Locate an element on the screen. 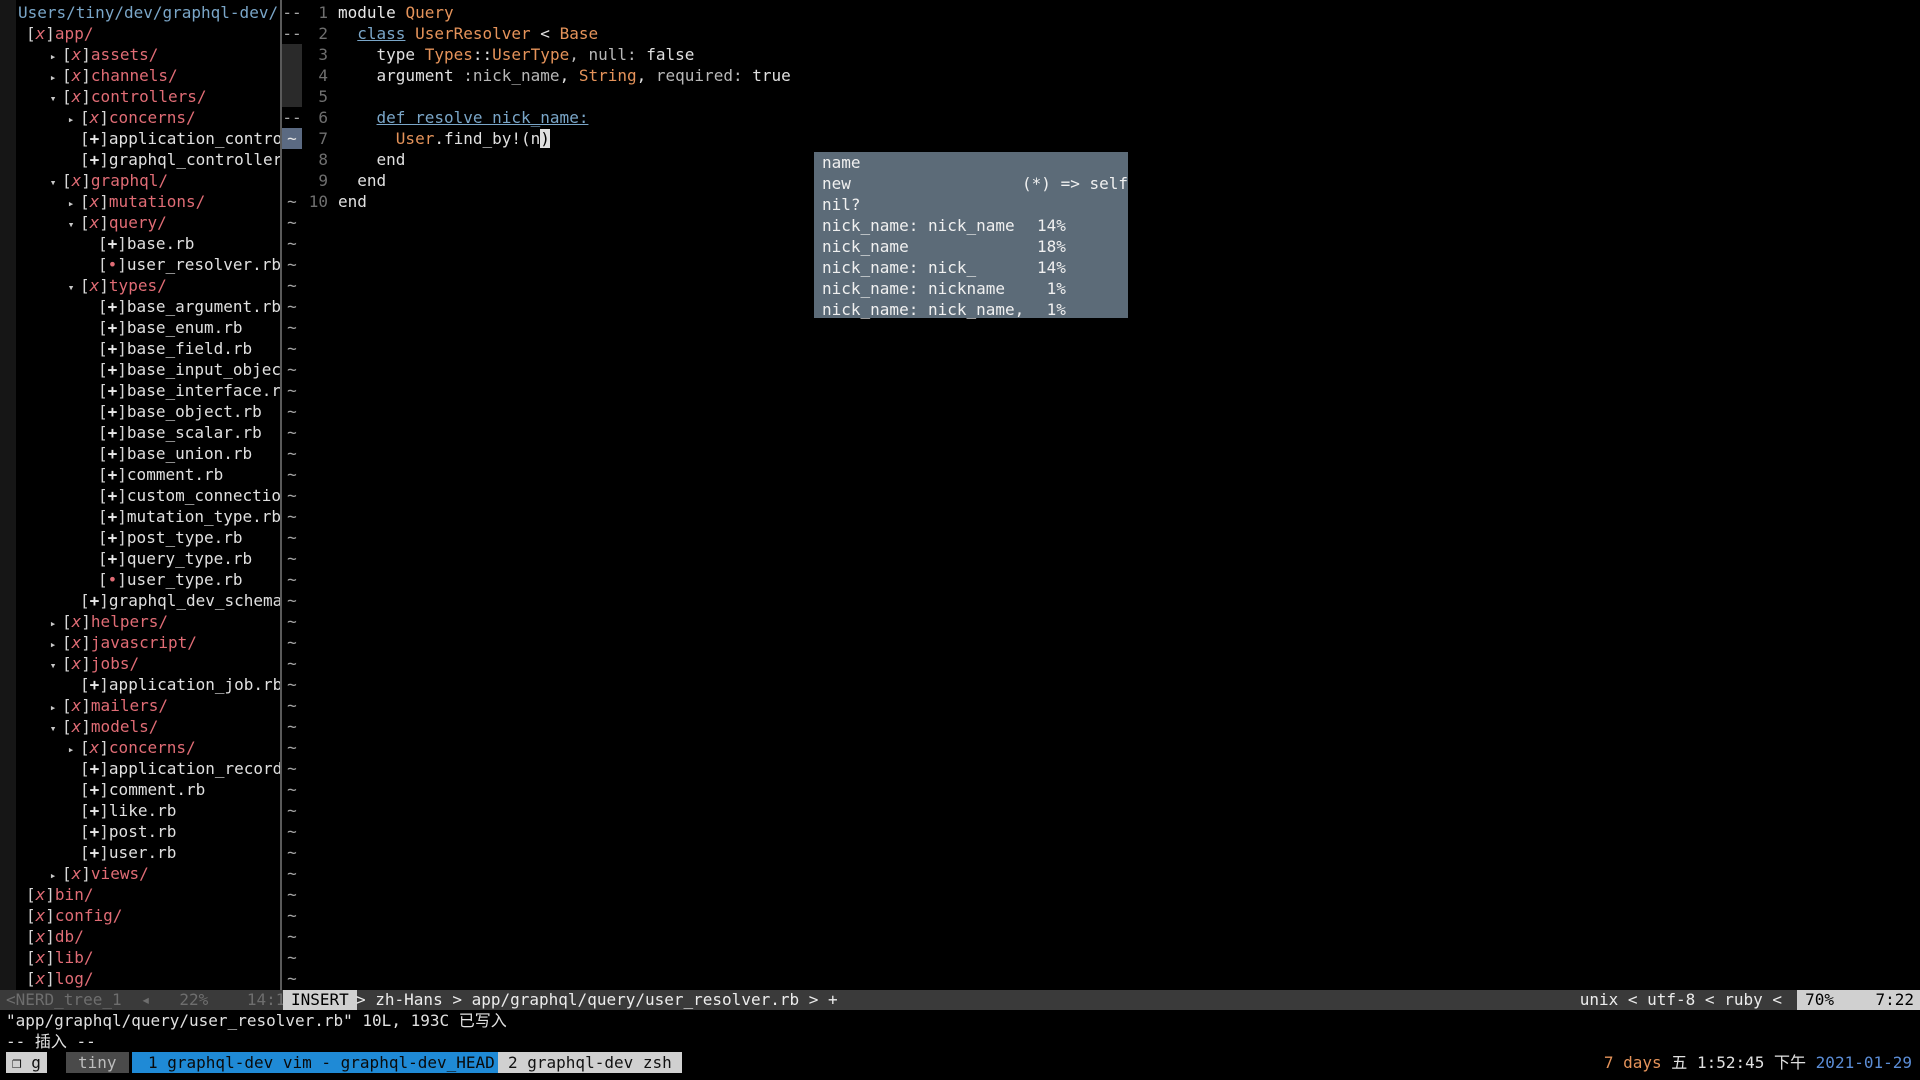  tree-file: [+]base_object.rb is located at coordinates (149, 411).